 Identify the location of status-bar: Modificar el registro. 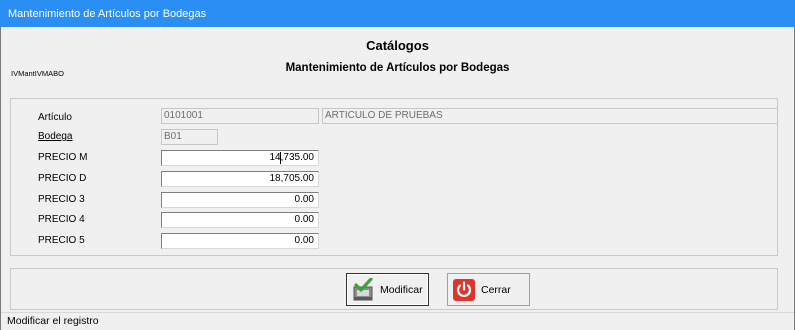
(397, 321).